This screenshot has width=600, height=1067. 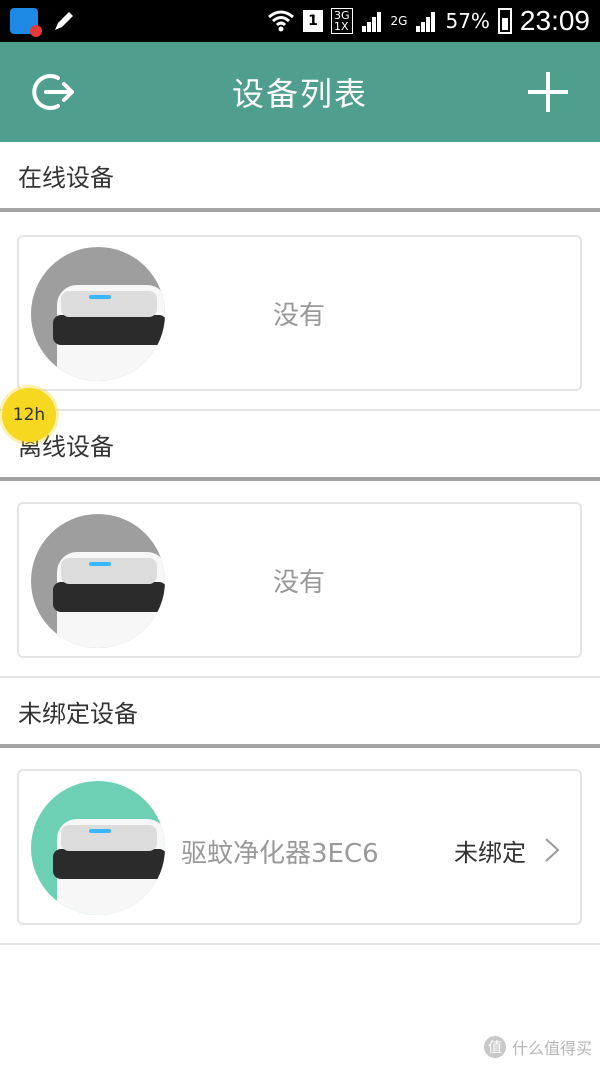 I want to click on offline-device-card: 没有, so click(x=299, y=580).